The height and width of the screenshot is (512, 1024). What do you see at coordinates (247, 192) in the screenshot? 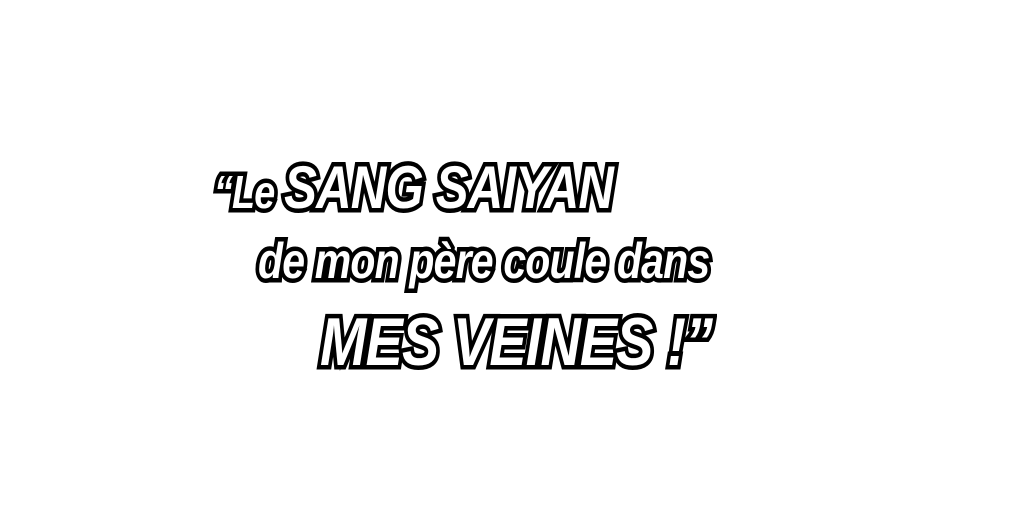
I see `quote-line-1-prefix: “Le` at bounding box center [247, 192].